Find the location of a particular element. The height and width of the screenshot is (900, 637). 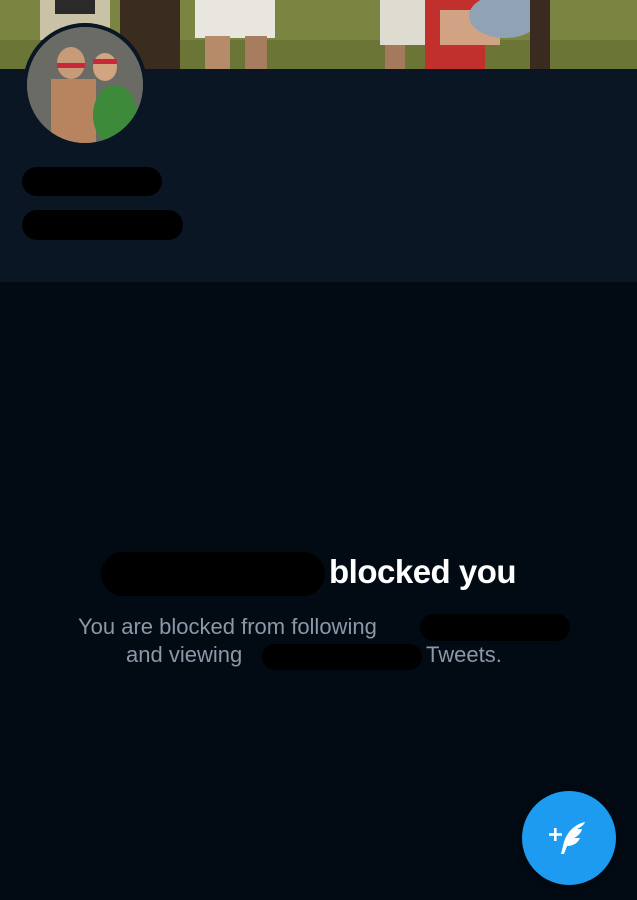

blocked-title: blocked you is located at coordinates (423, 571).